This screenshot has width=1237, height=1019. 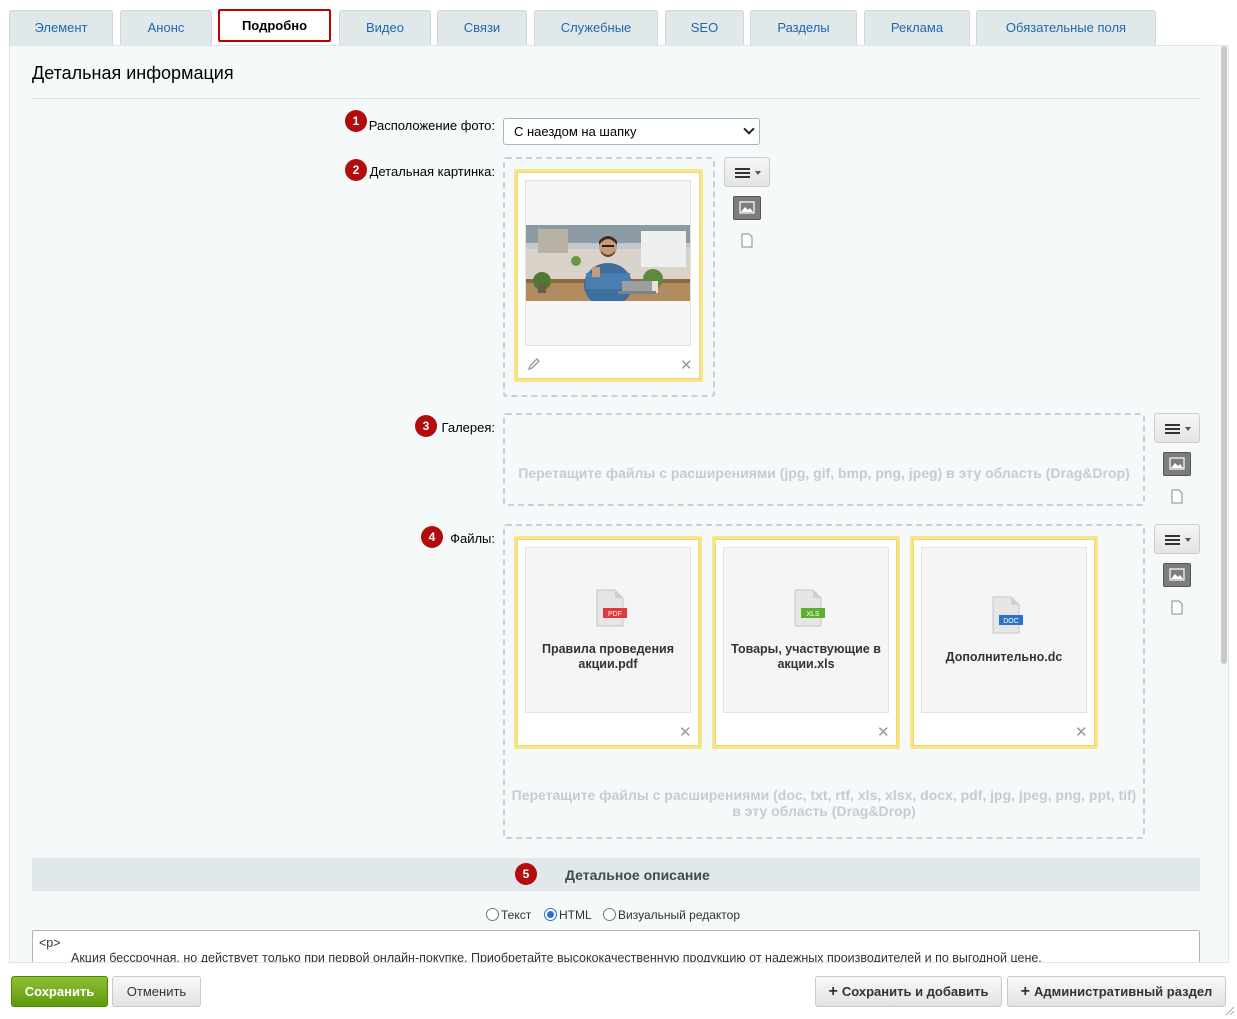 I want to click on step-badge-5: 5, so click(x=526, y=874).